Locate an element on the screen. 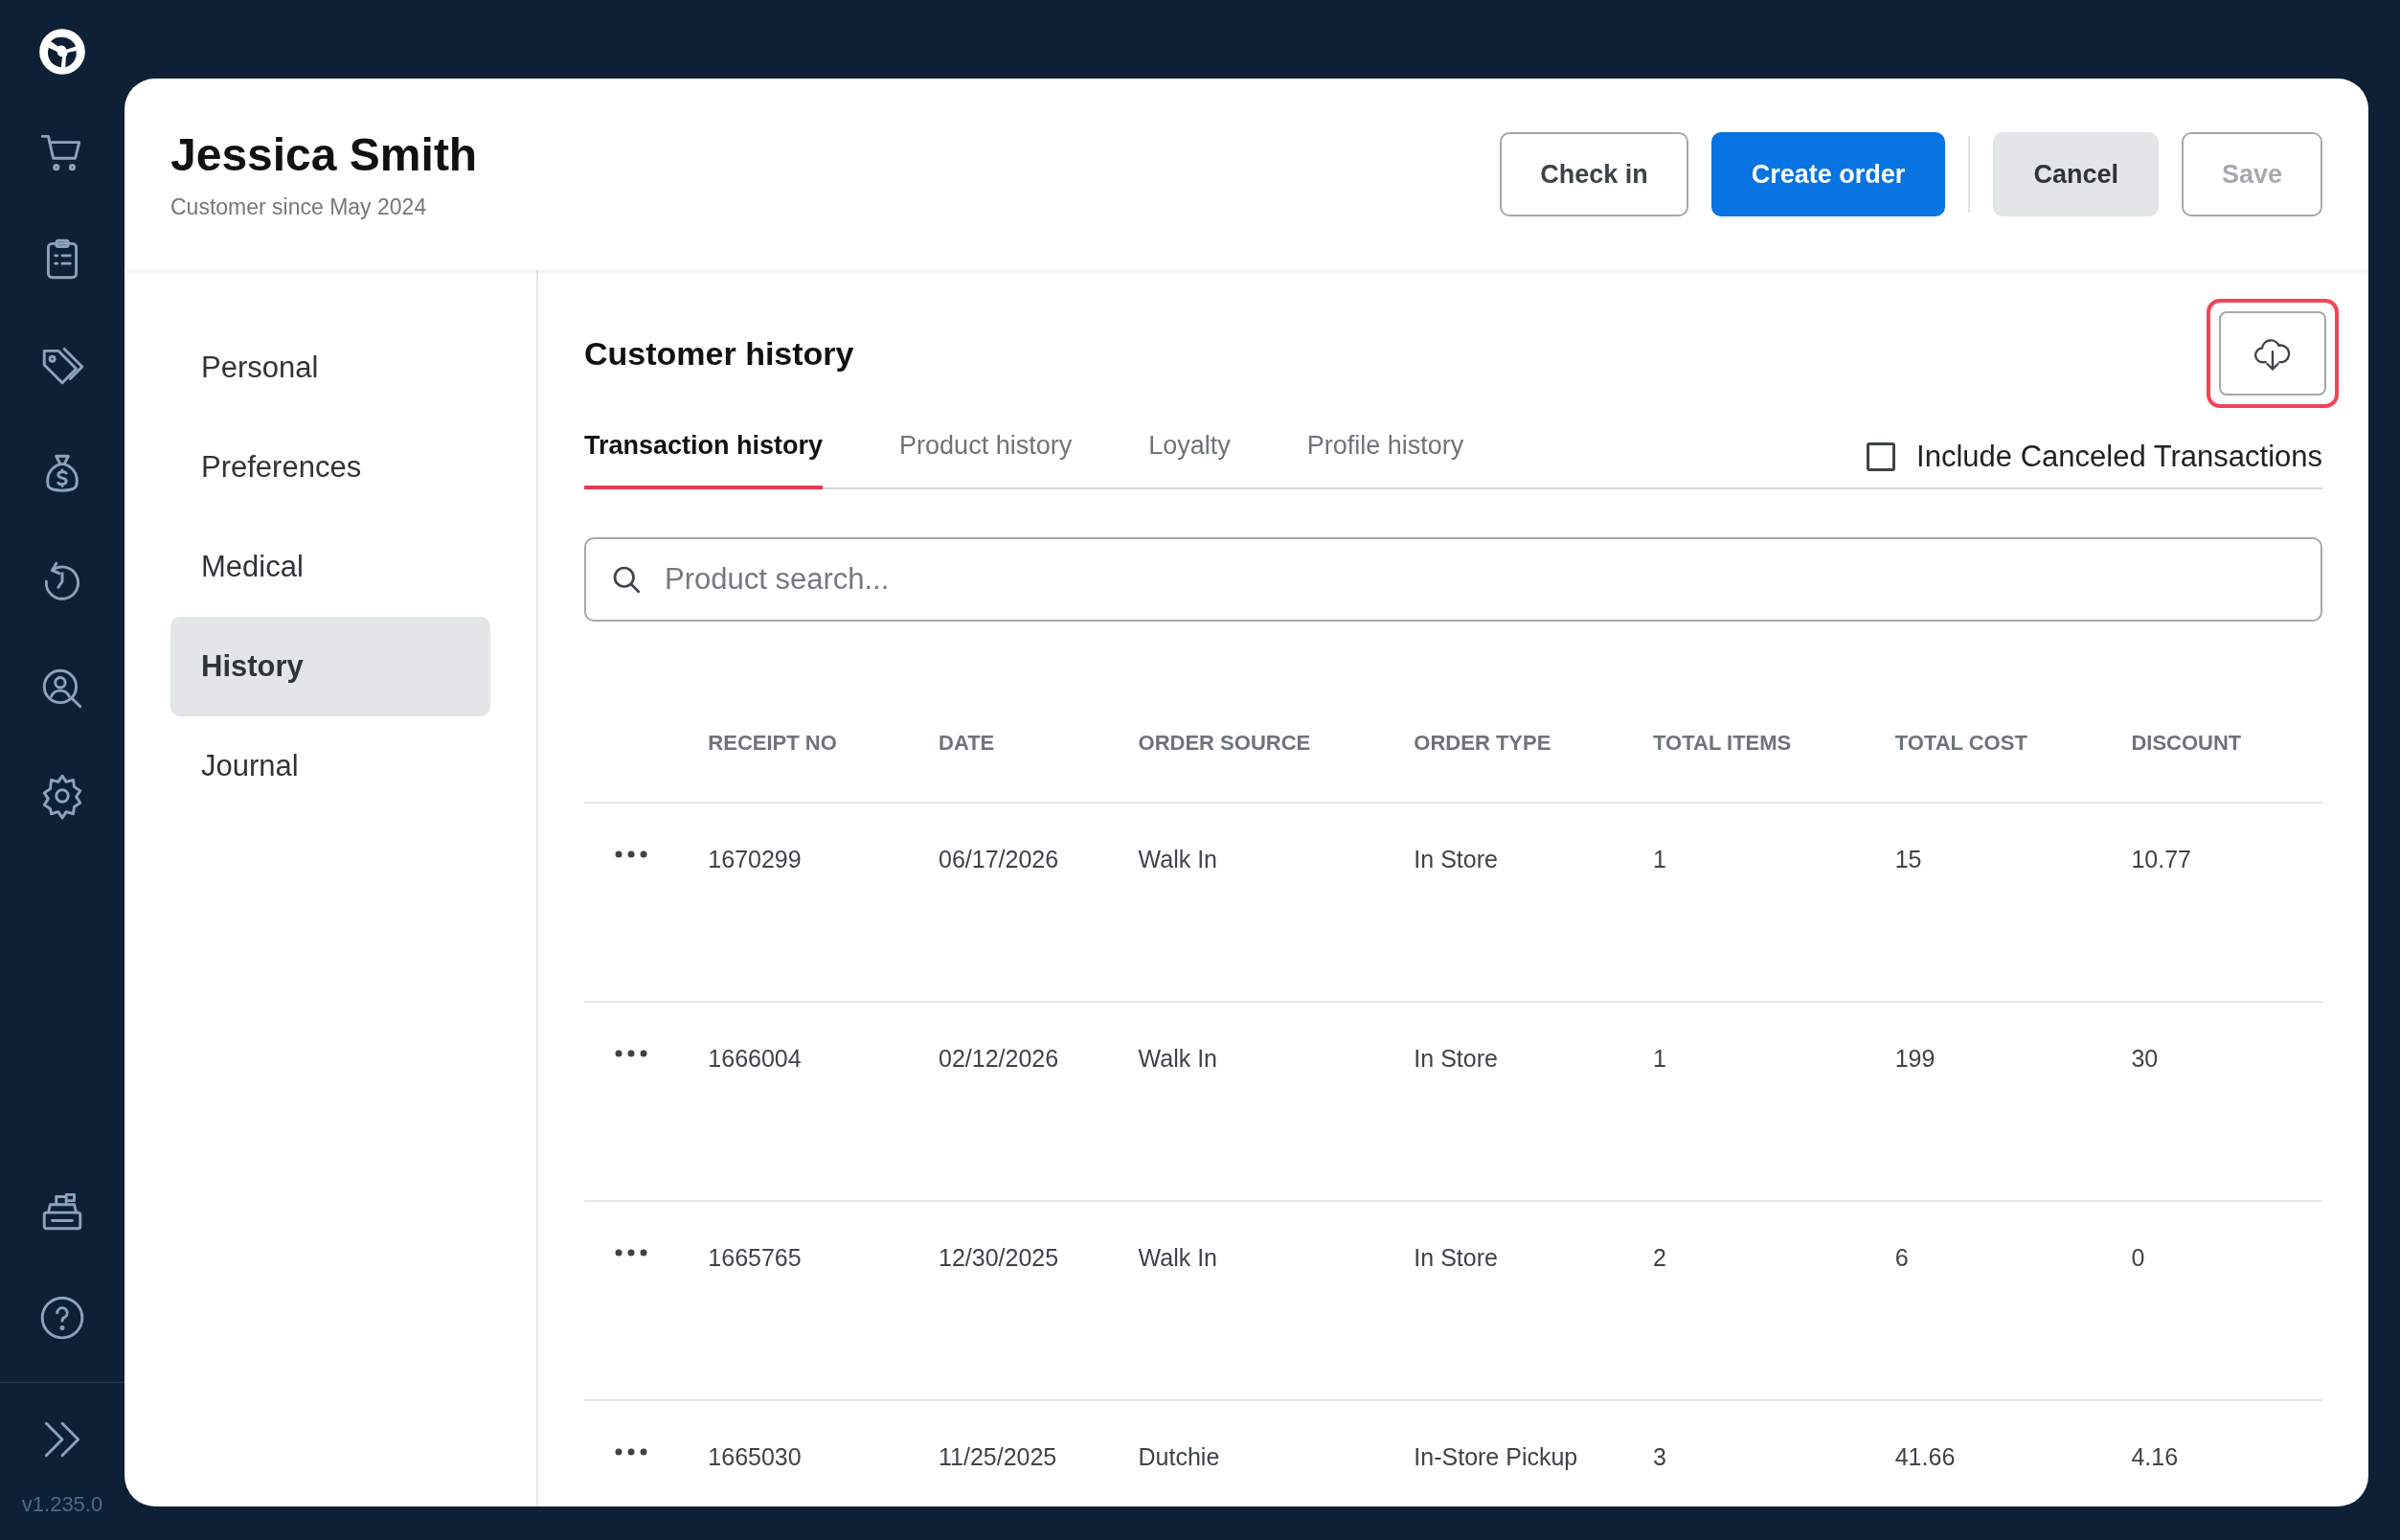 The height and width of the screenshot is (1540, 2400). table-cell: Dutchie is located at coordinates (1179, 1456).